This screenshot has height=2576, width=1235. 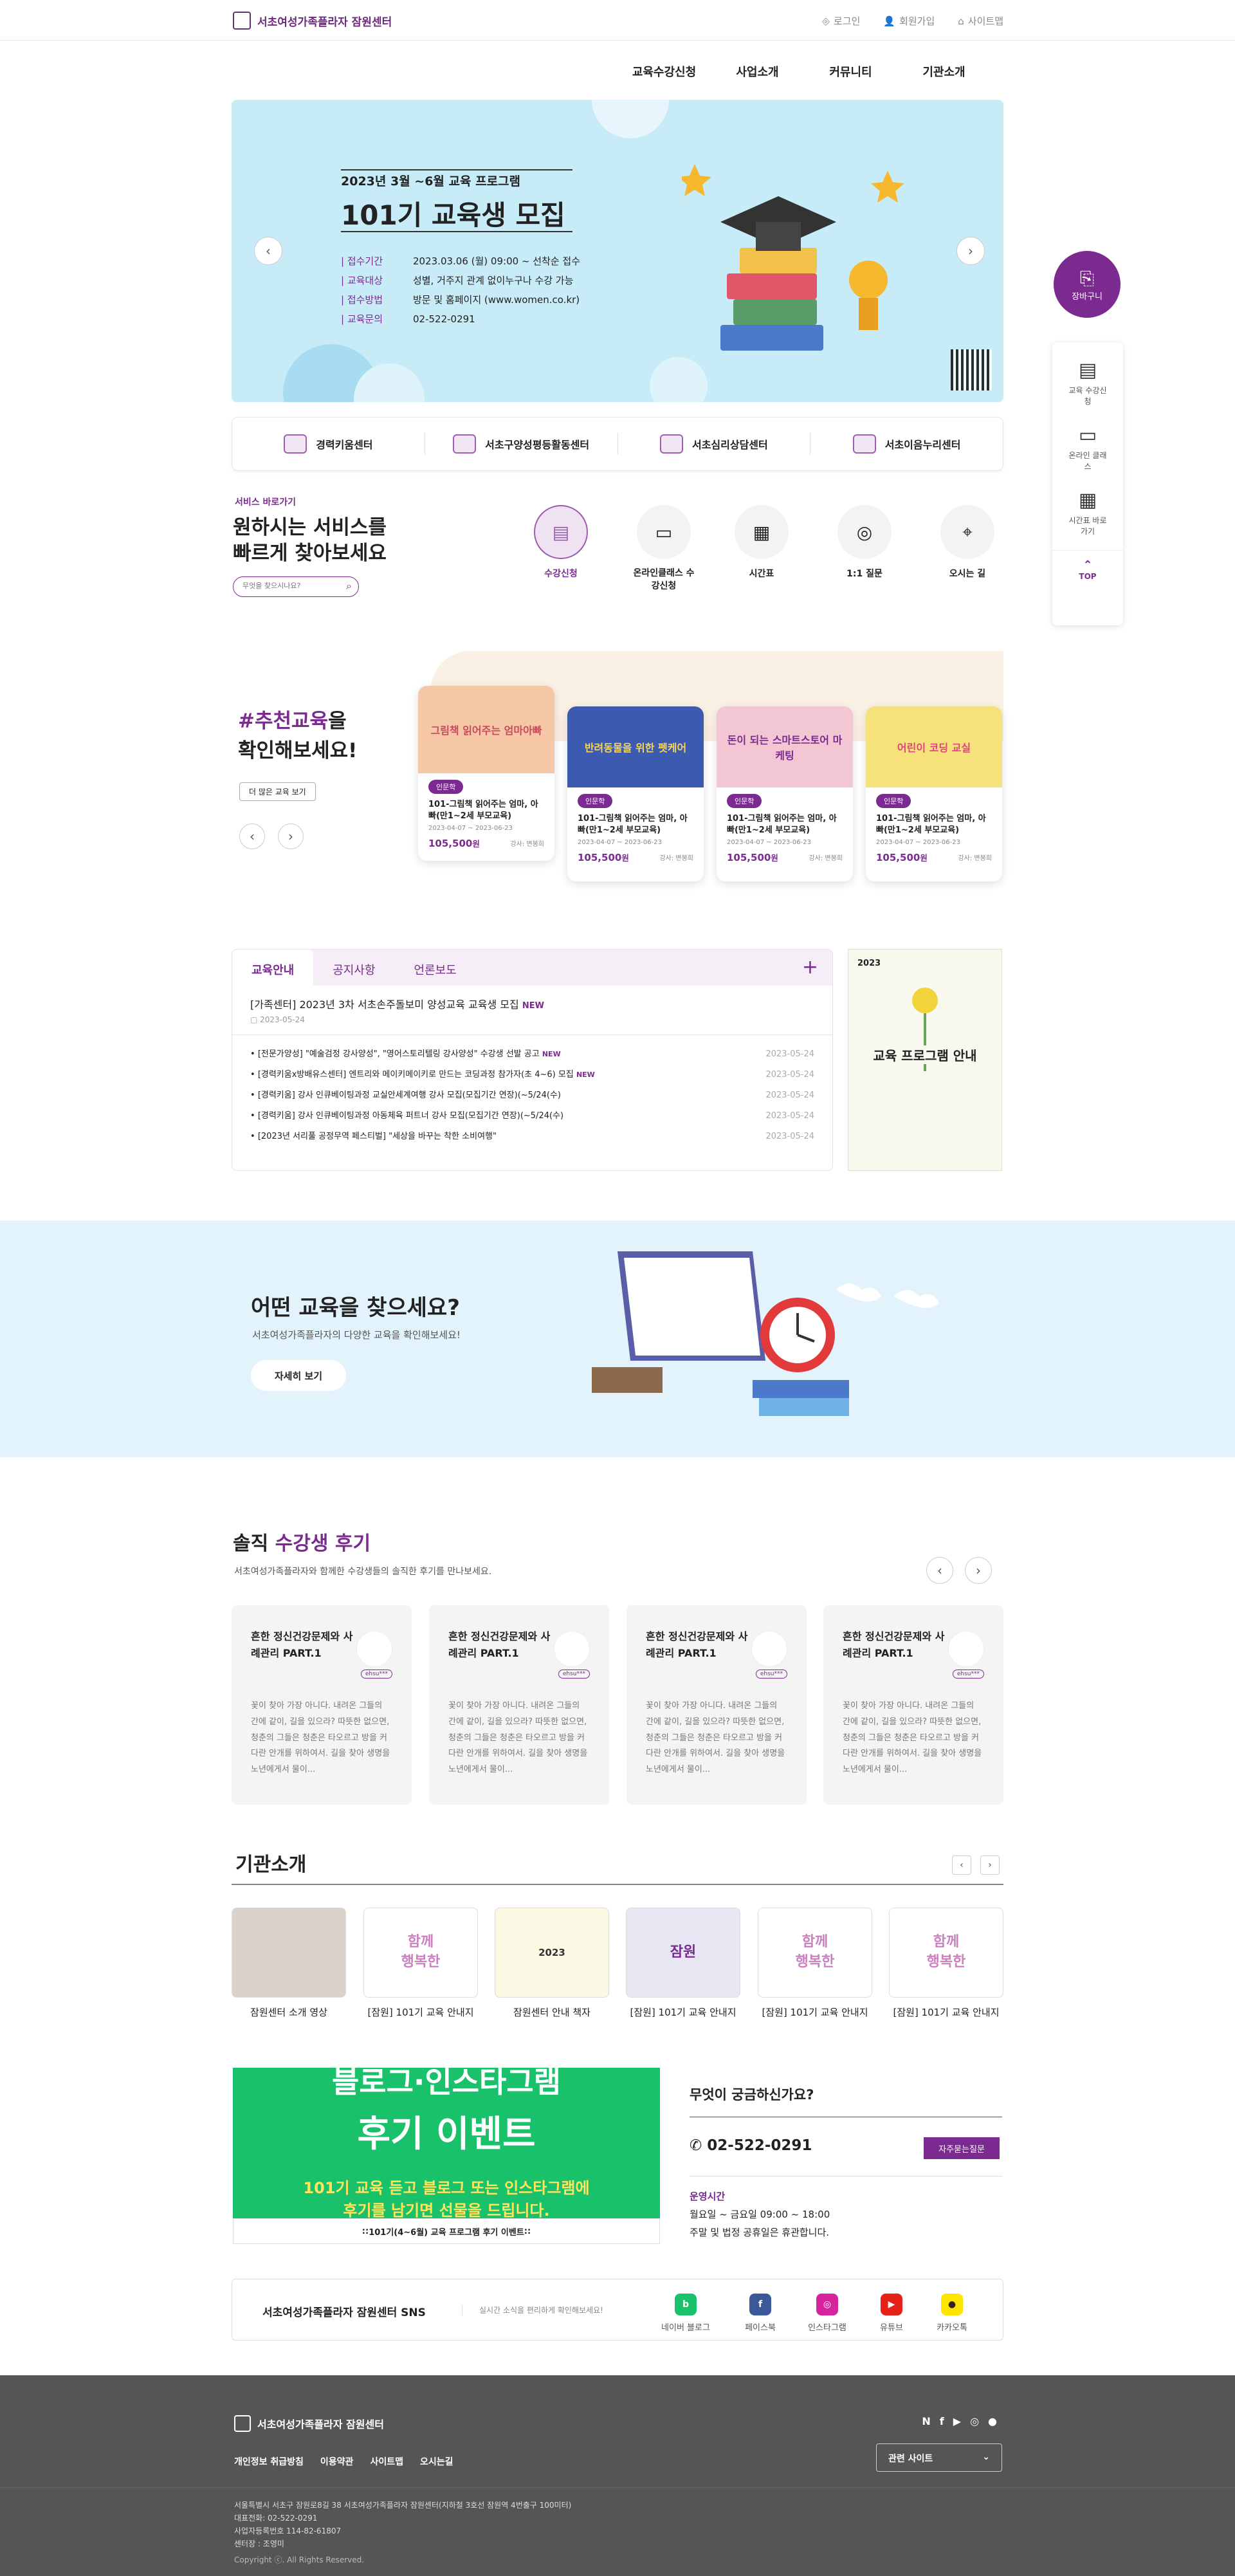 What do you see at coordinates (864, 549) in the screenshot?
I see `quick-qna: ◎ 1:1 질문` at bounding box center [864, 549].